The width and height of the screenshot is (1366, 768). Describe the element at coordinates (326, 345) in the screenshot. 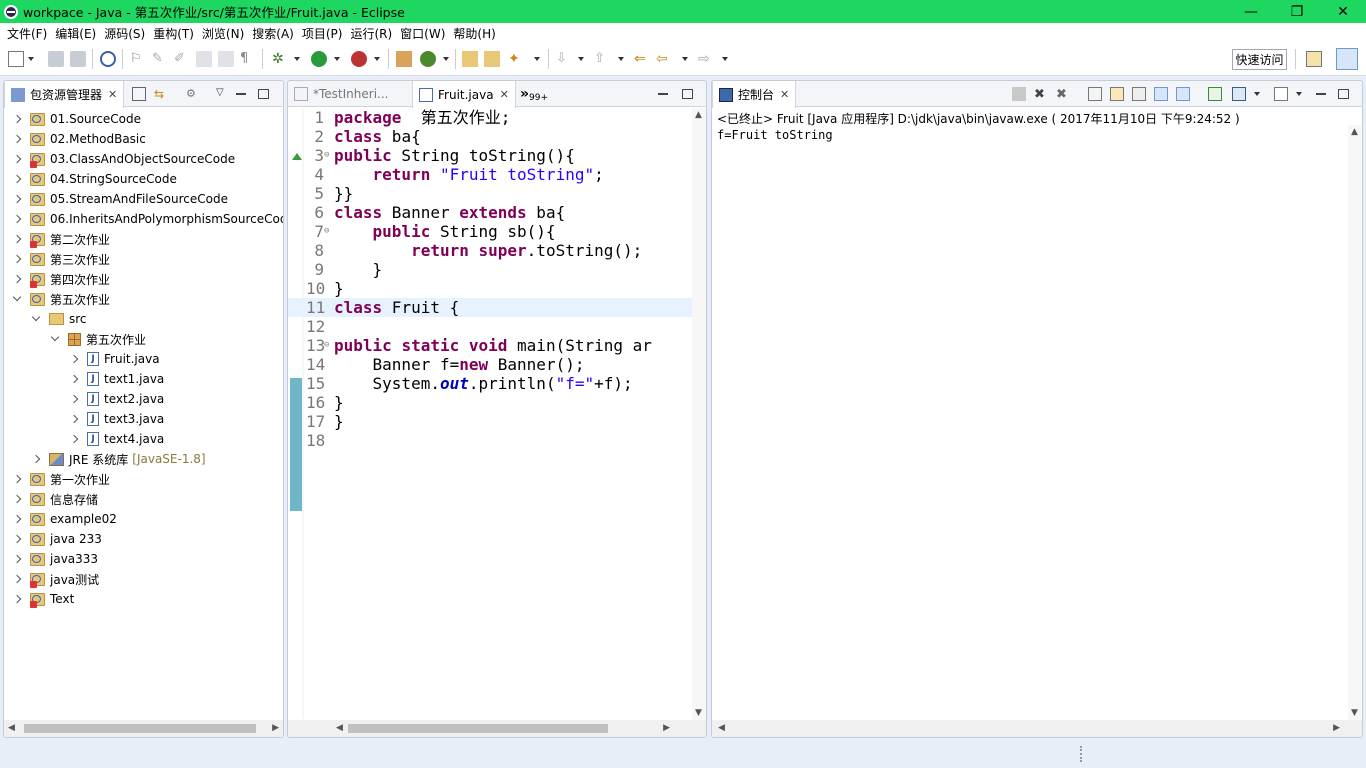

I see `fold-icon: ⊖` at that location.